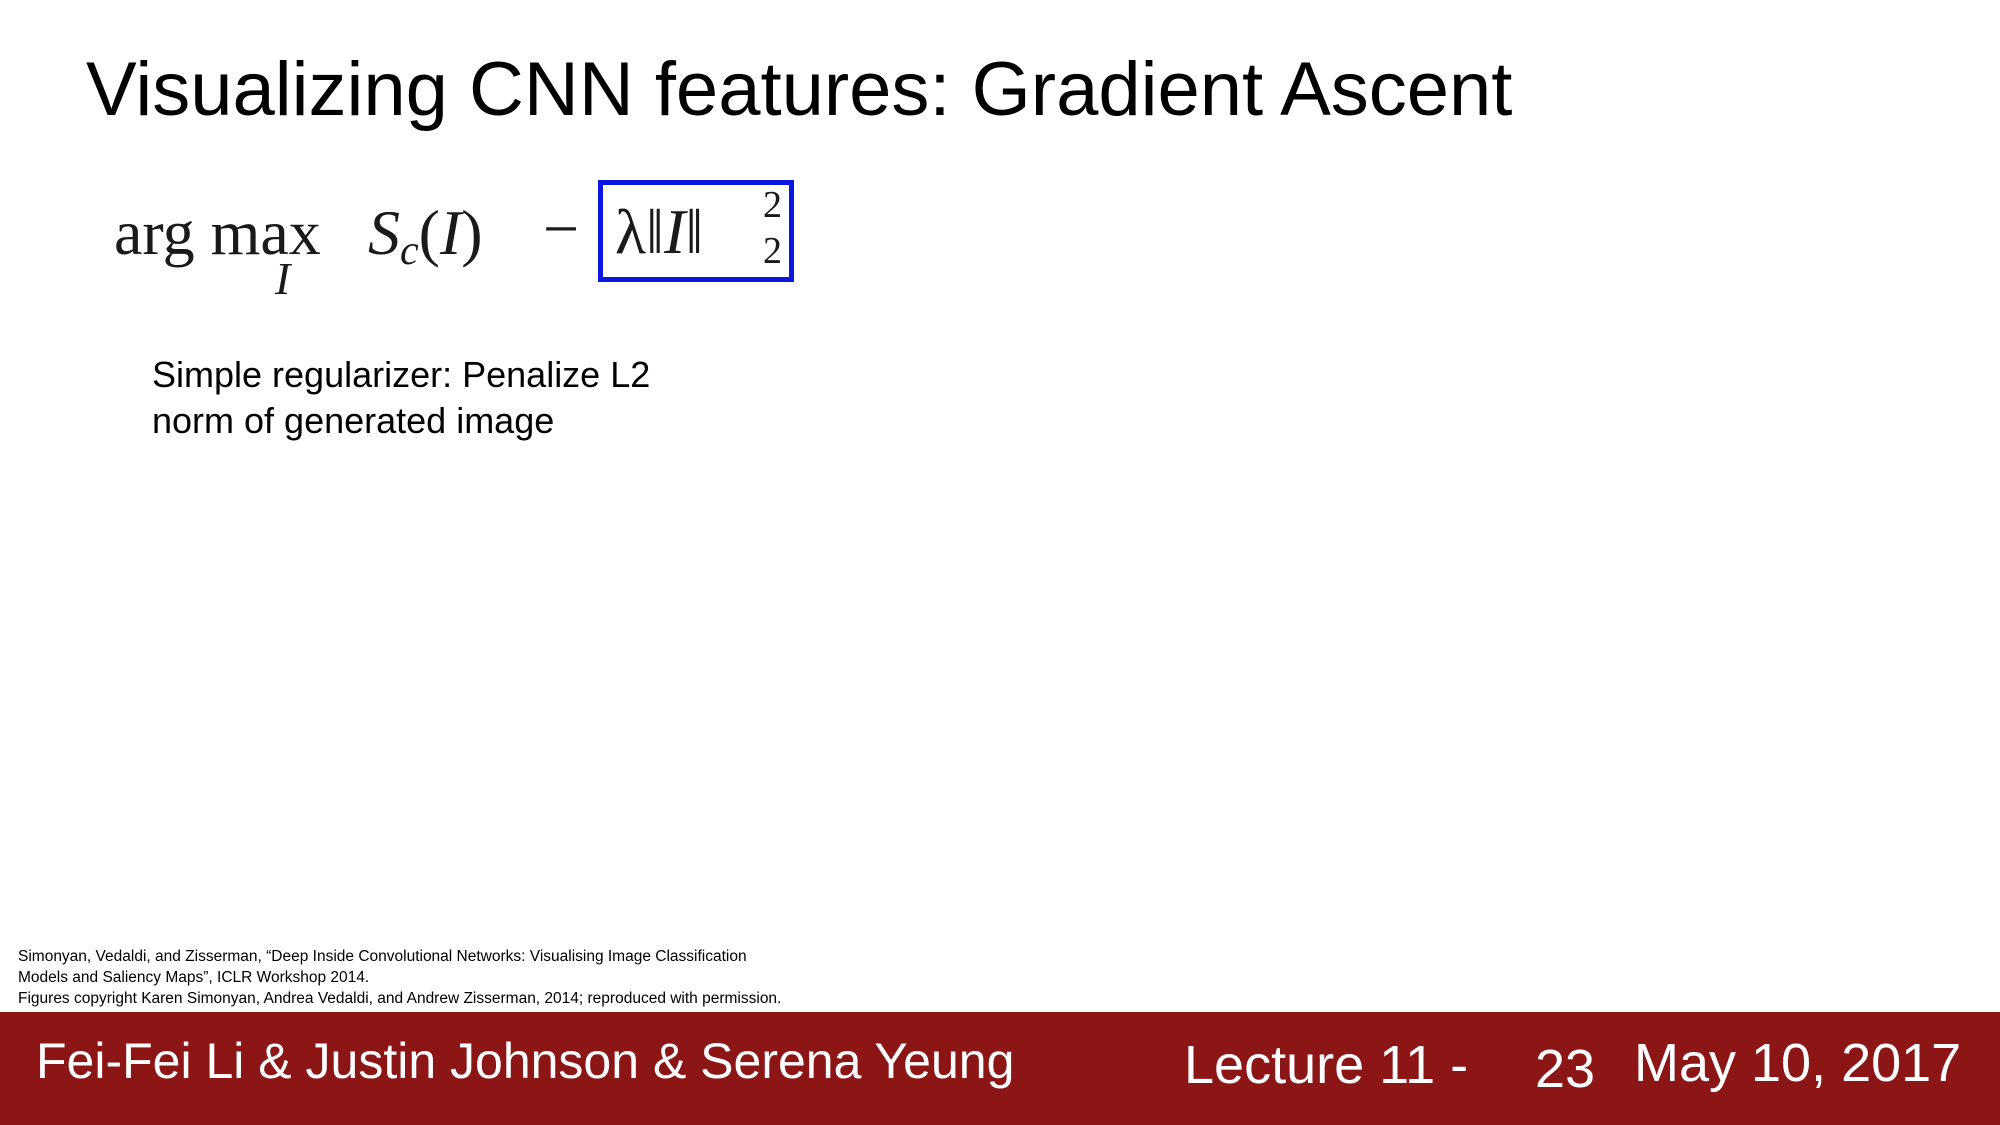 This screenshot has width=2000, height=1125. I want to click on regularizer-variable: I, so click(675, 231).